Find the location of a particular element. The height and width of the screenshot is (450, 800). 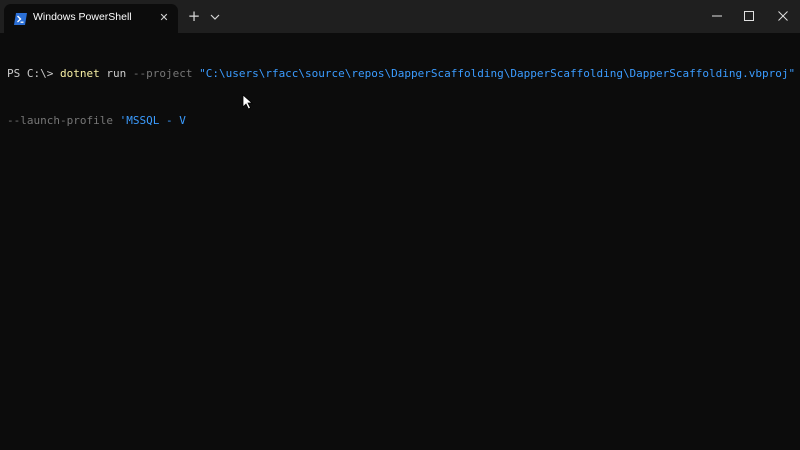

terminal-line-2: --launch-profile 'MSSQL - V is located at coordinates (402, 121).